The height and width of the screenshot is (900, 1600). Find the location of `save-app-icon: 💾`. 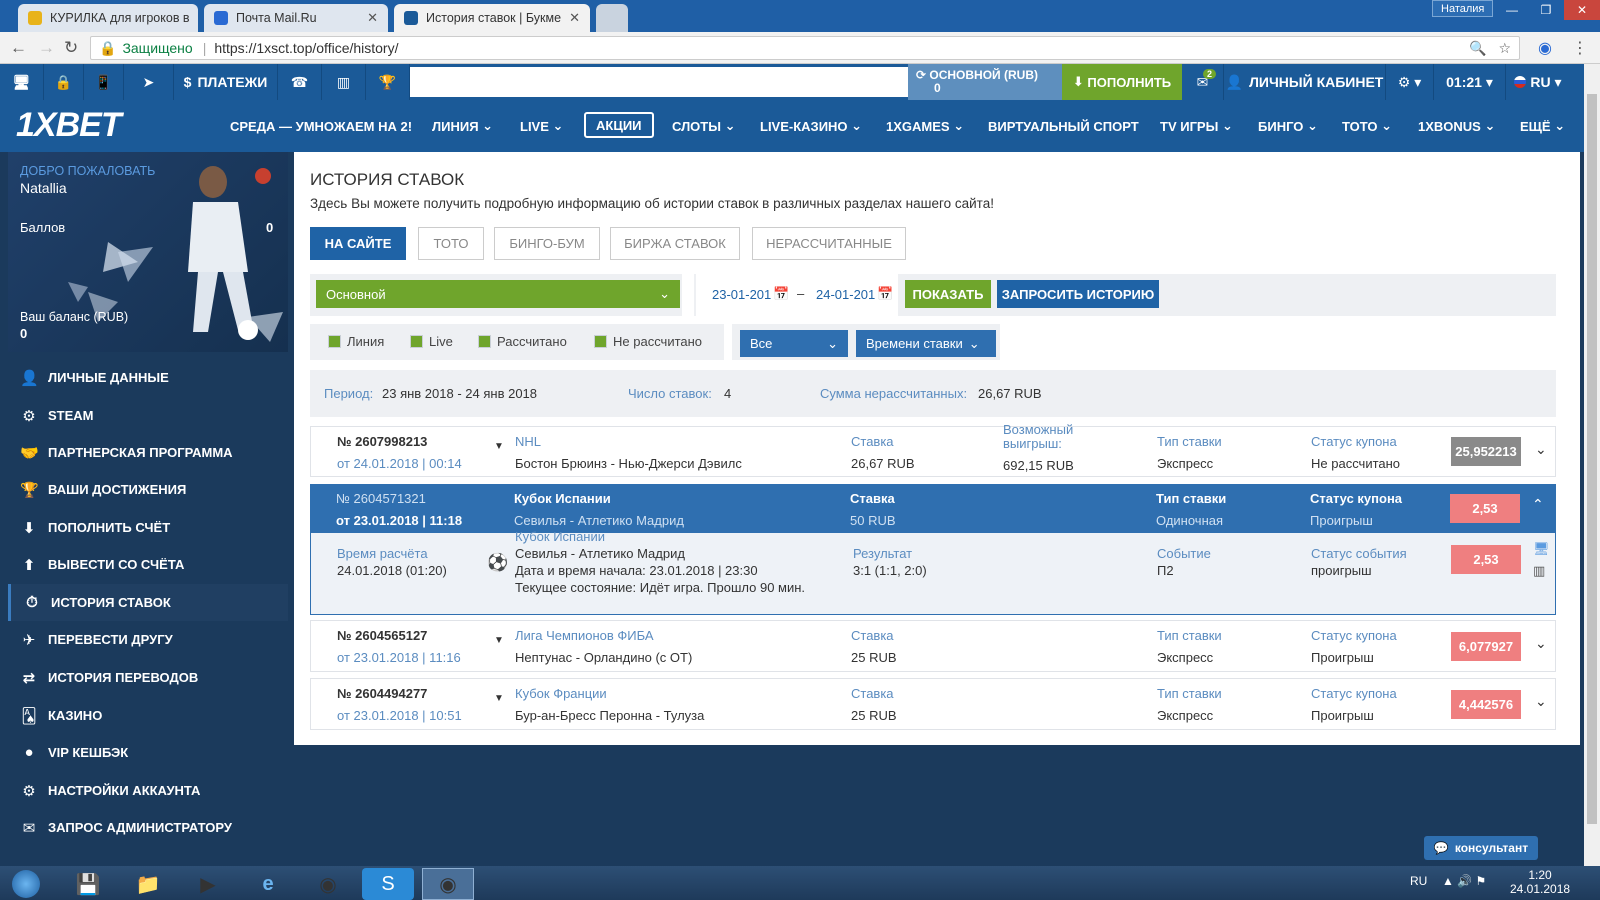

save-app-icon: 💾 is located at coordinates (88, 884).